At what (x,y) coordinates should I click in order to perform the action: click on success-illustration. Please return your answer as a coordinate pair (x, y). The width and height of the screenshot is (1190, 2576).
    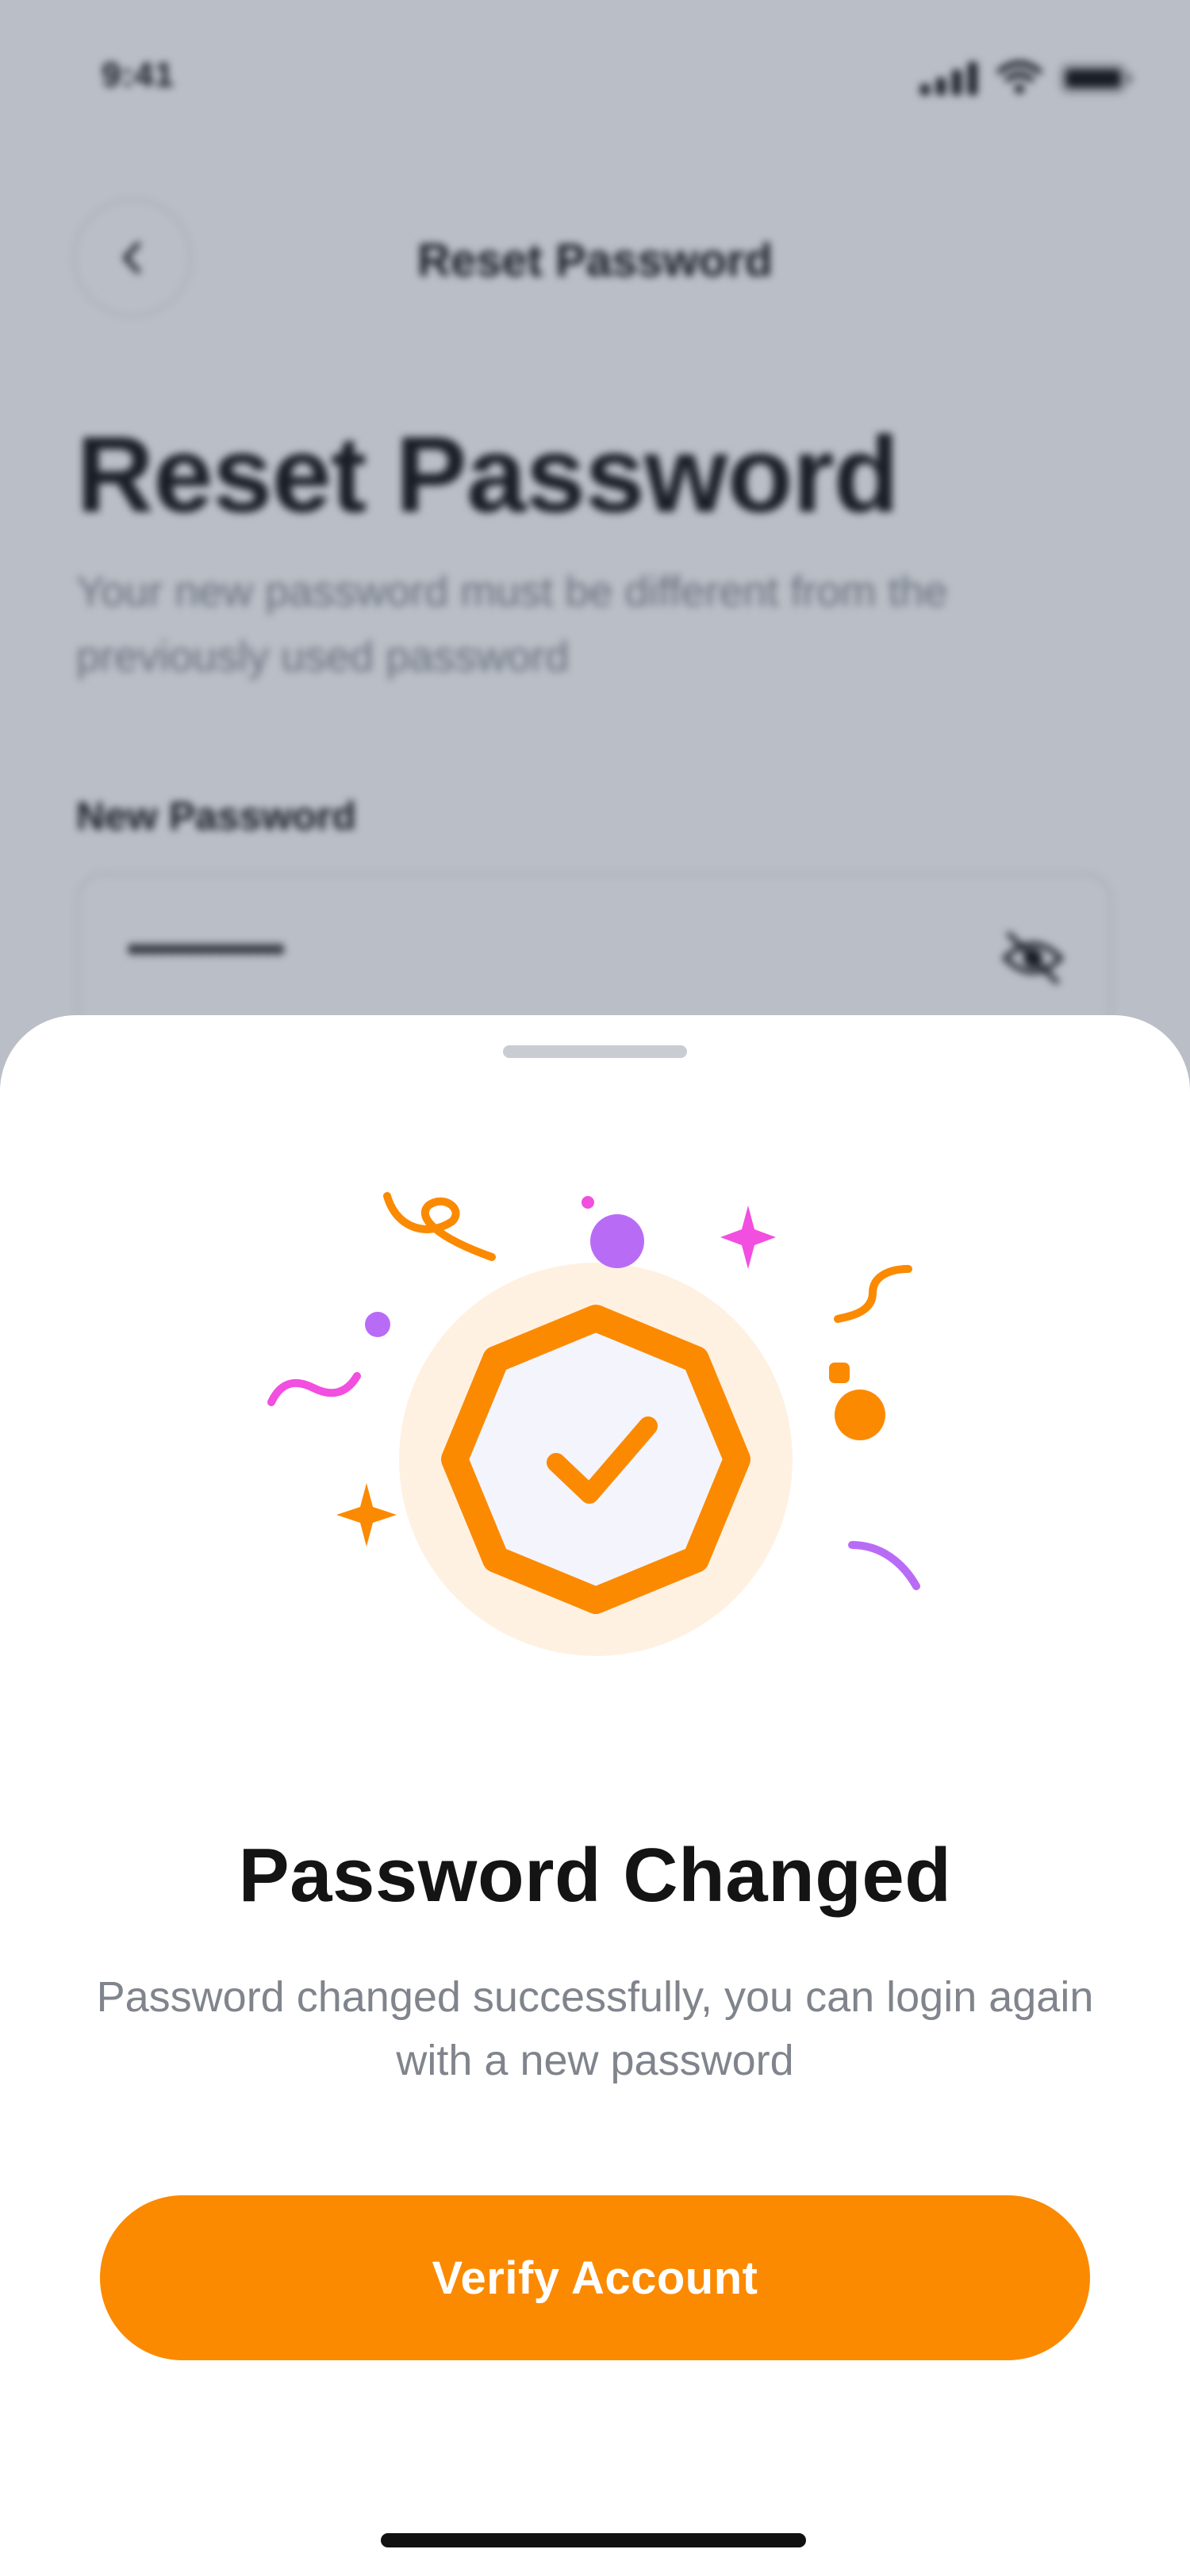
    Looking at the image, I should click on (593, 1424).